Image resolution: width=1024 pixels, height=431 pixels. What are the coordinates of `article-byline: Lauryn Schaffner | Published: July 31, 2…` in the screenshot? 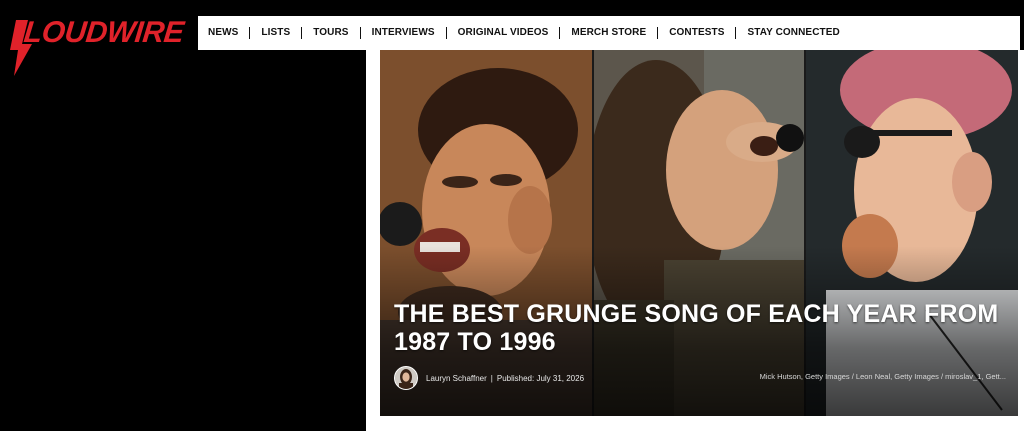 It's located at (489, 378).